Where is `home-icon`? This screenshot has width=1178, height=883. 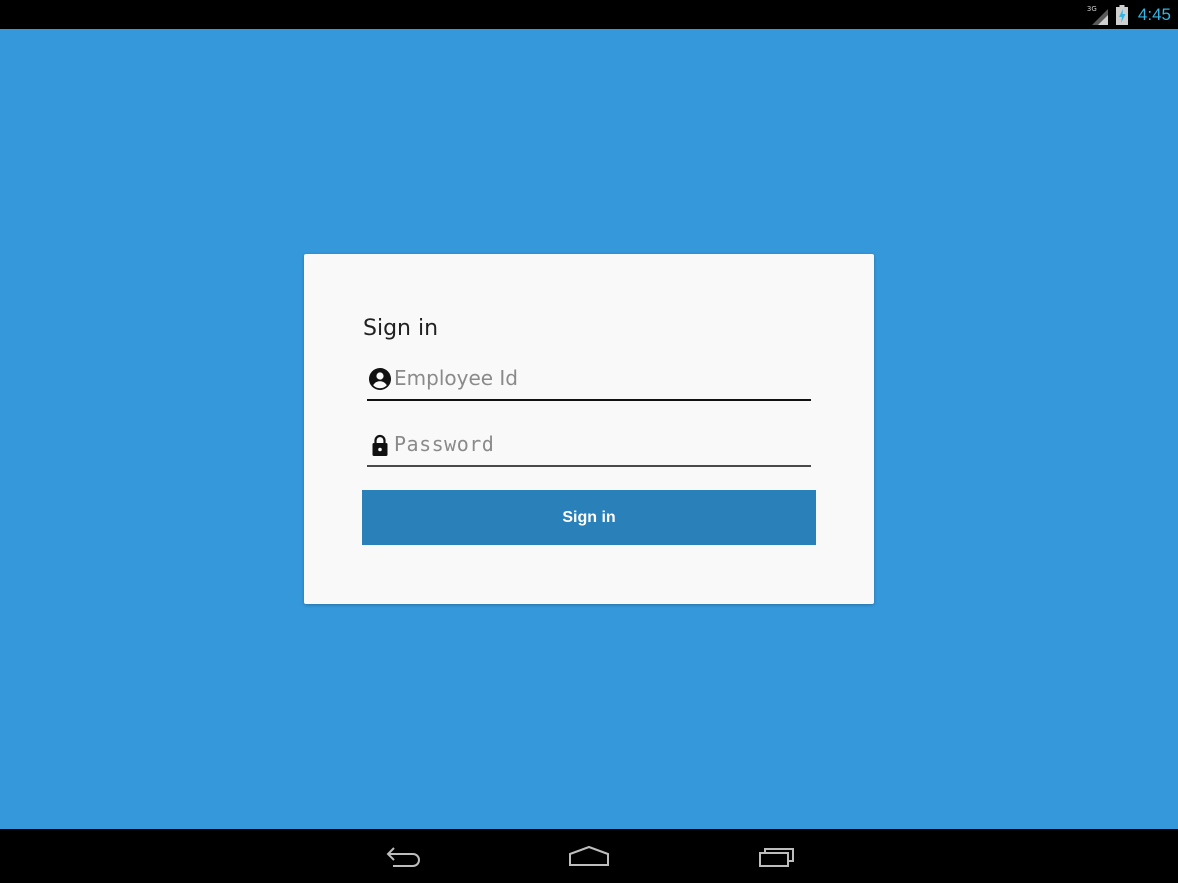 home-icon is located at coordinates (589, 856).